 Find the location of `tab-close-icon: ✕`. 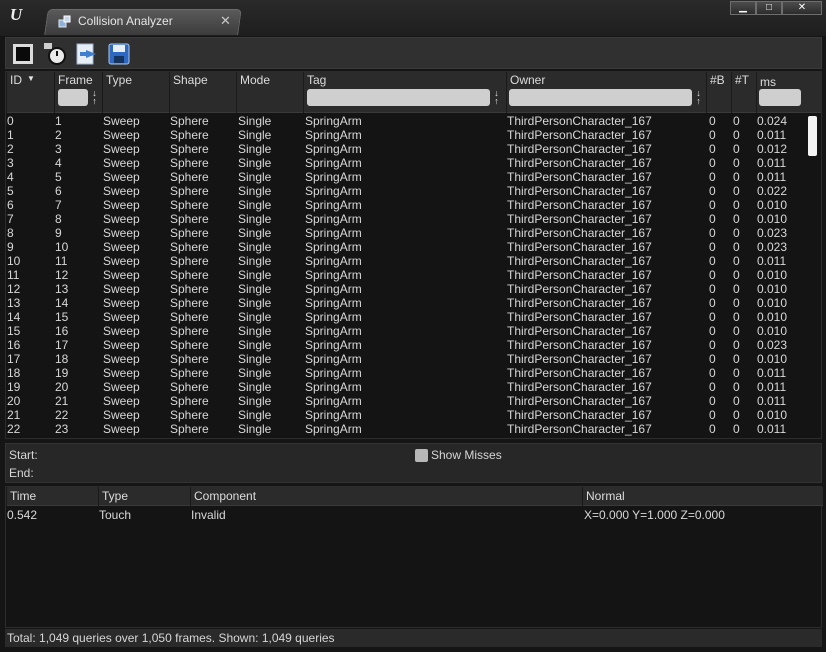

tab-close-icon: ✕ is located at coordinates (225, 21).